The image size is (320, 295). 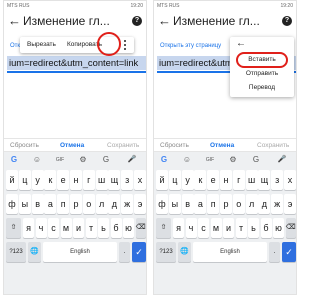 I want to click on url-input: ium=redirect&utm_content=link, so click(x=76, y=63).